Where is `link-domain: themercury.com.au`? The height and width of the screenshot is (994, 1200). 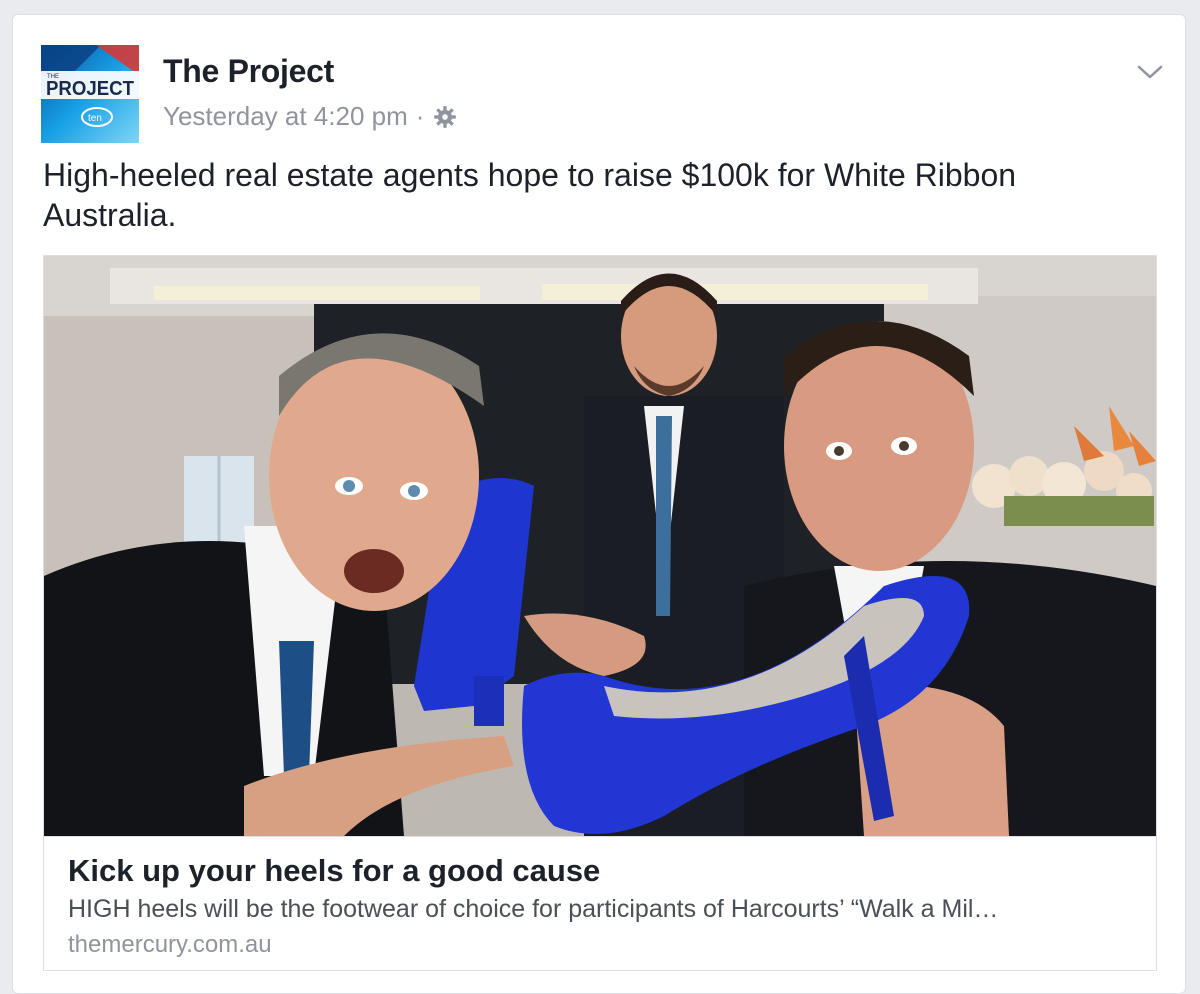 link-domain: themercury.com.au is located at coordinates (170, 944).